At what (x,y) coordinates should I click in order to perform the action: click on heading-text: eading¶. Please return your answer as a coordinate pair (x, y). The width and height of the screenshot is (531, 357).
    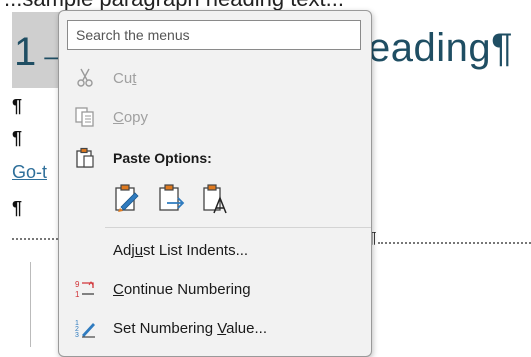
    Looking at the image, I should click on (440, 48).